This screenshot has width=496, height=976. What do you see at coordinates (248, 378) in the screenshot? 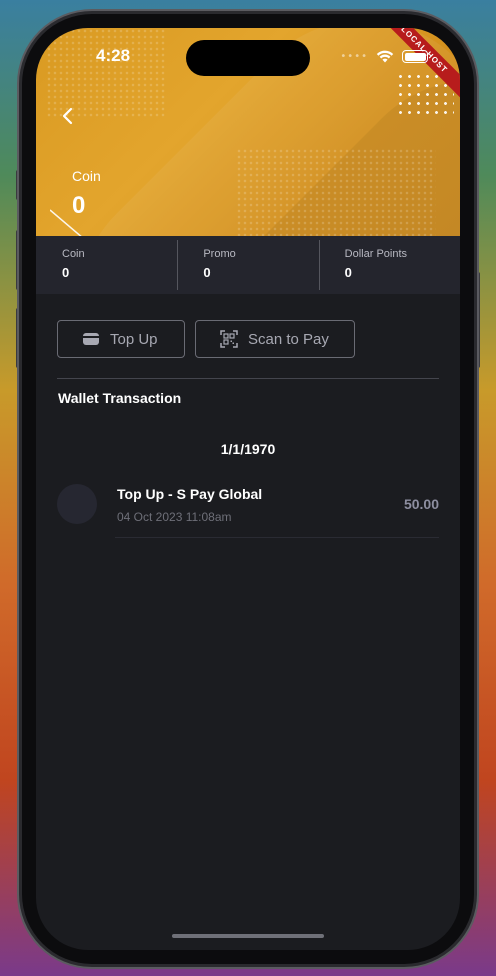
I see `section-divider` at bounding box center [248, 378].